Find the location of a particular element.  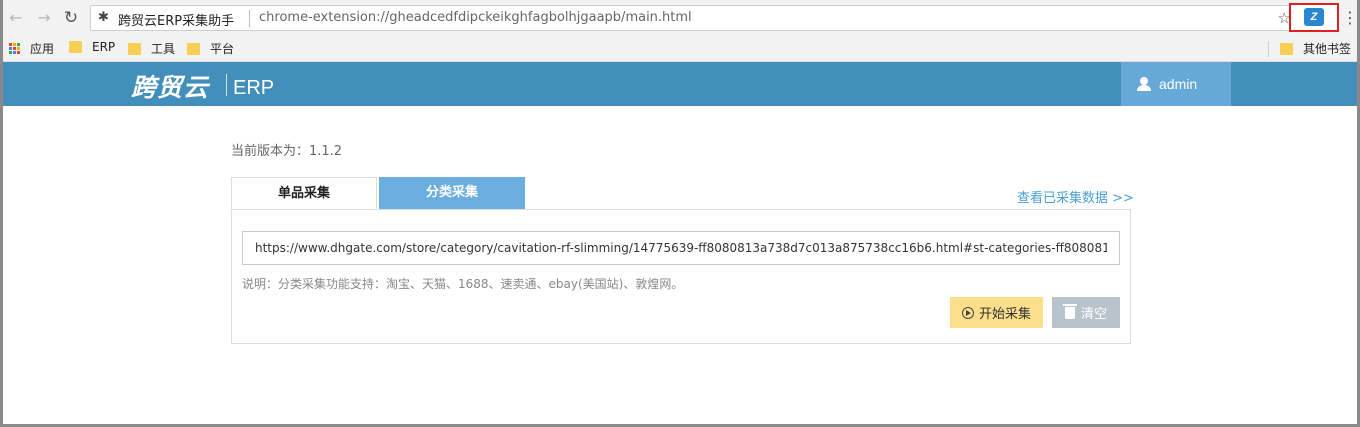

bookmark-folder-erp: ERP is located at coordinates (92, 47).